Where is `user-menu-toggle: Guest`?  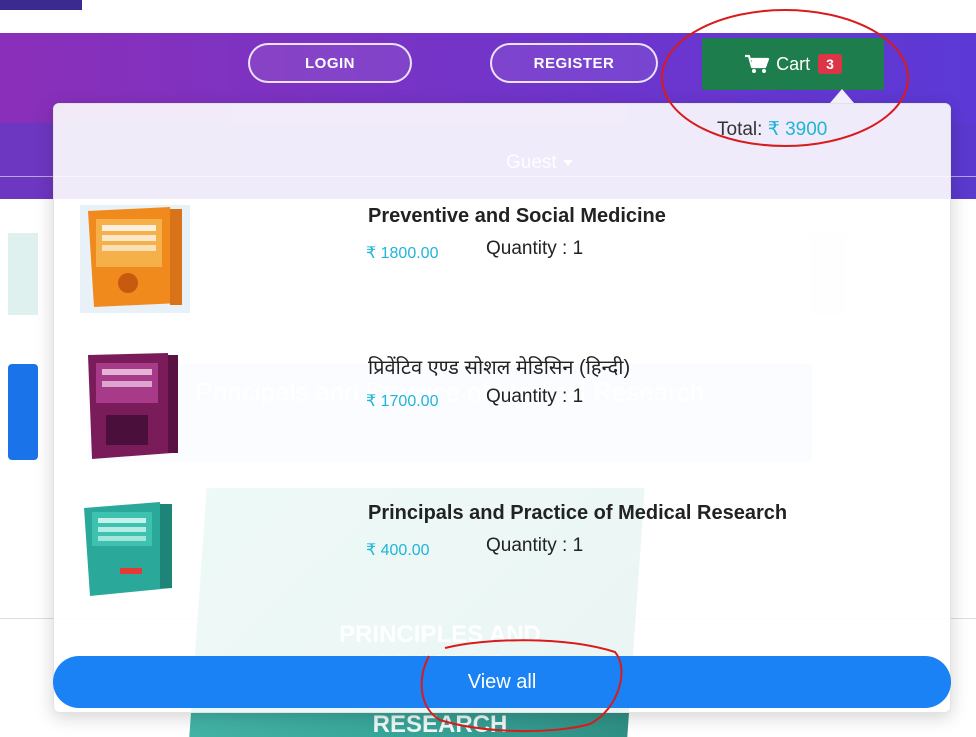
user-menu-toggle: Guest is located at coordinates (539, 163).